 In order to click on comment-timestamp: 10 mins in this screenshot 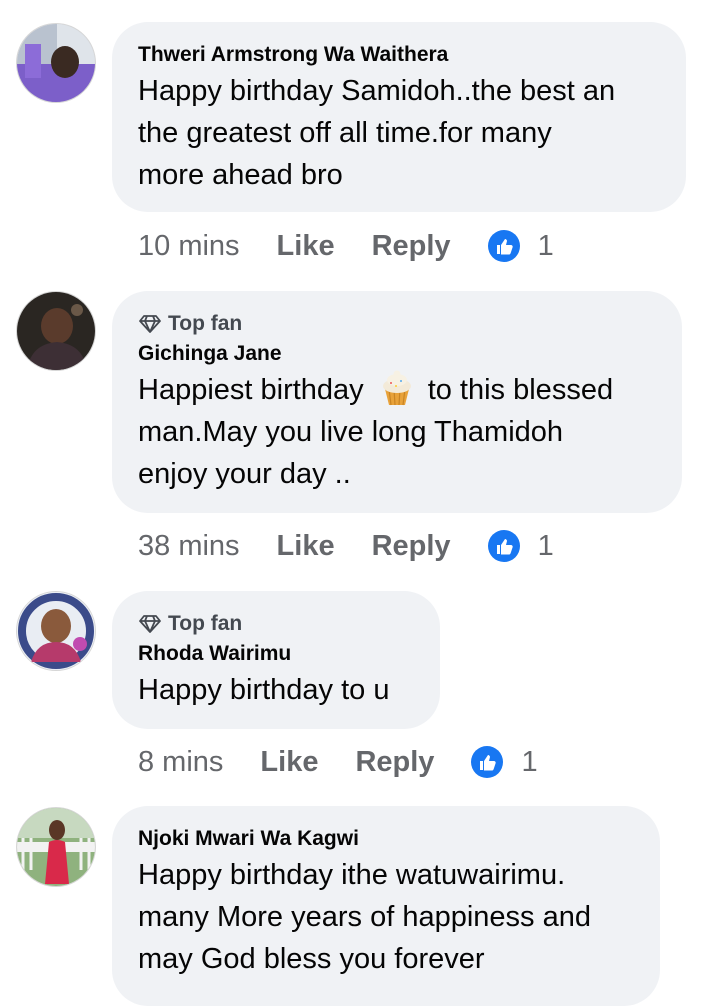, I will do `click(189, 246)`.